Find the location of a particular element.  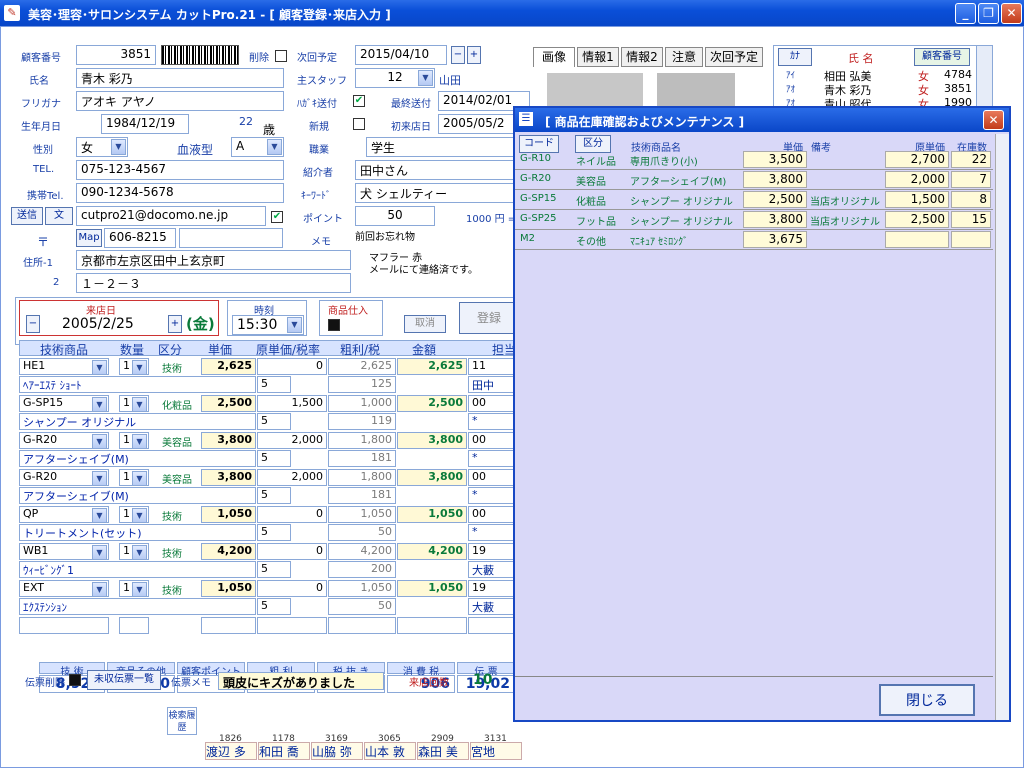

staff-code: 11 is located at coordinates (493, 366).